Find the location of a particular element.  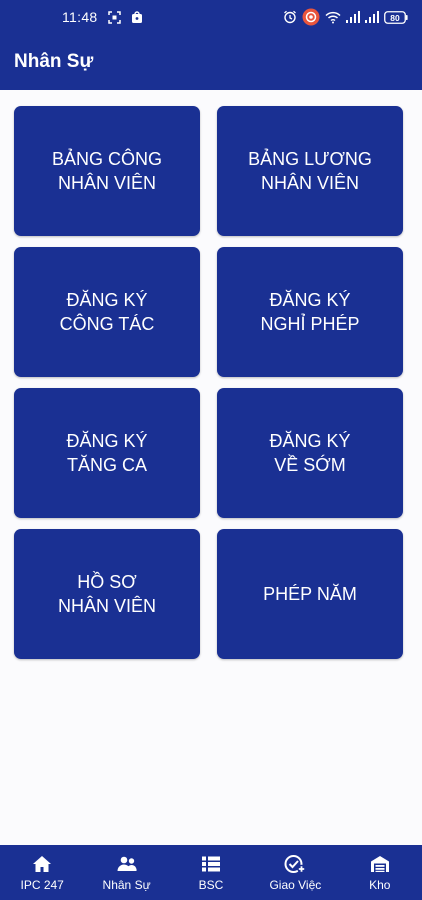

tile-label: HỒ SƠ NHÂN VIÊN is located at coordinates (106, 594).